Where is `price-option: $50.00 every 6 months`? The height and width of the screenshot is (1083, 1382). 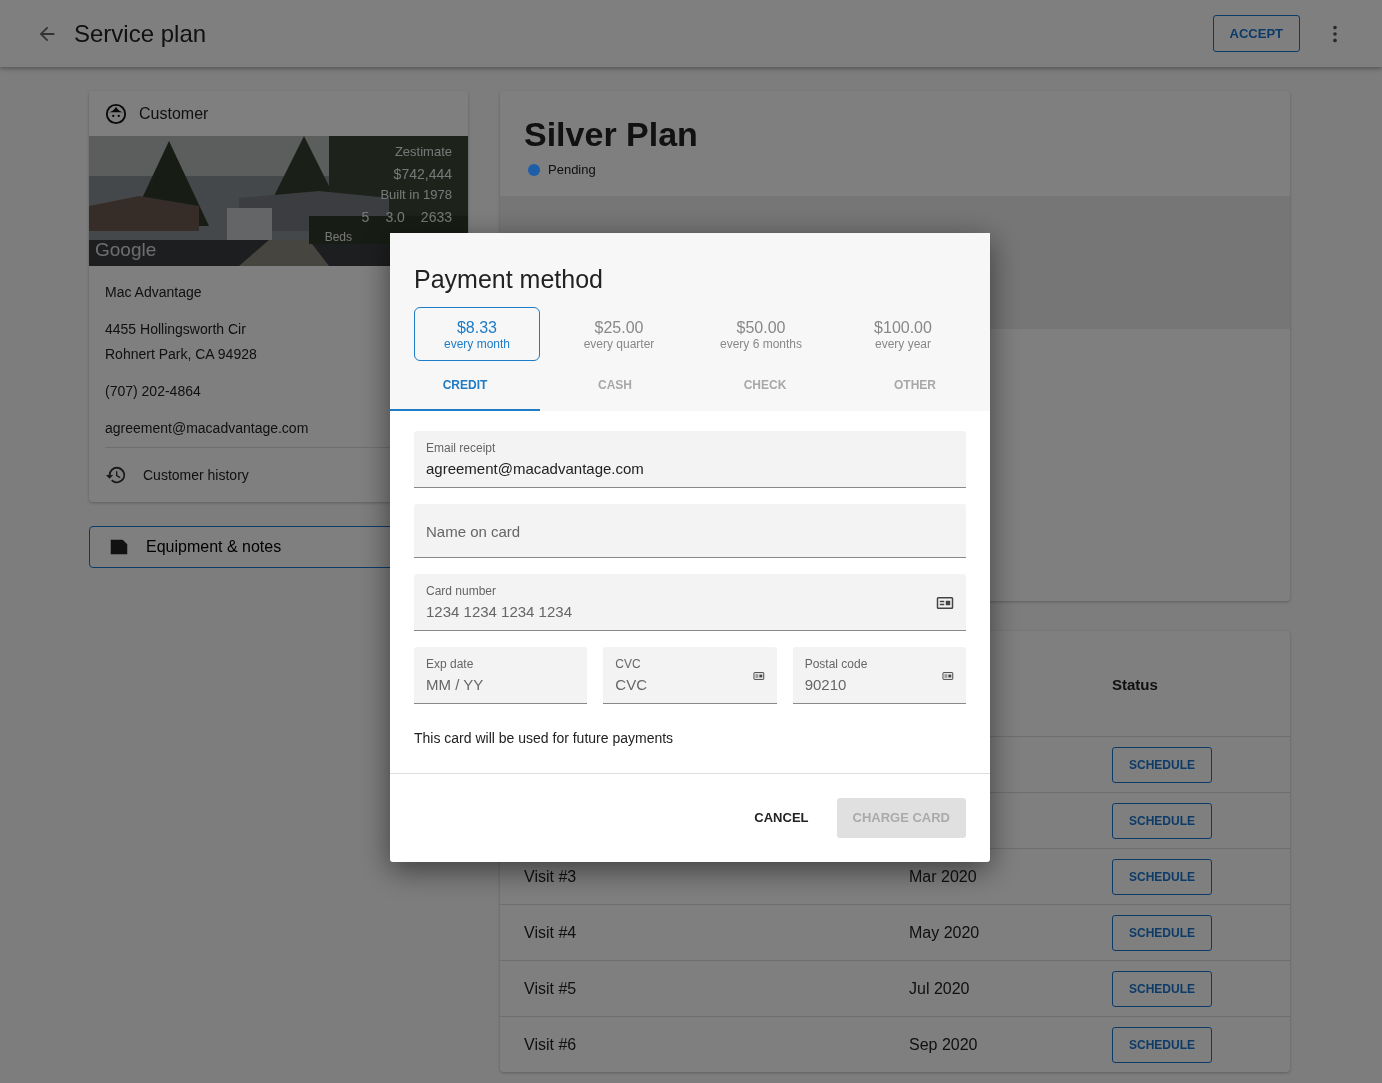
price-option: $50.00 every 6 months is located at coordinates (761, 334).